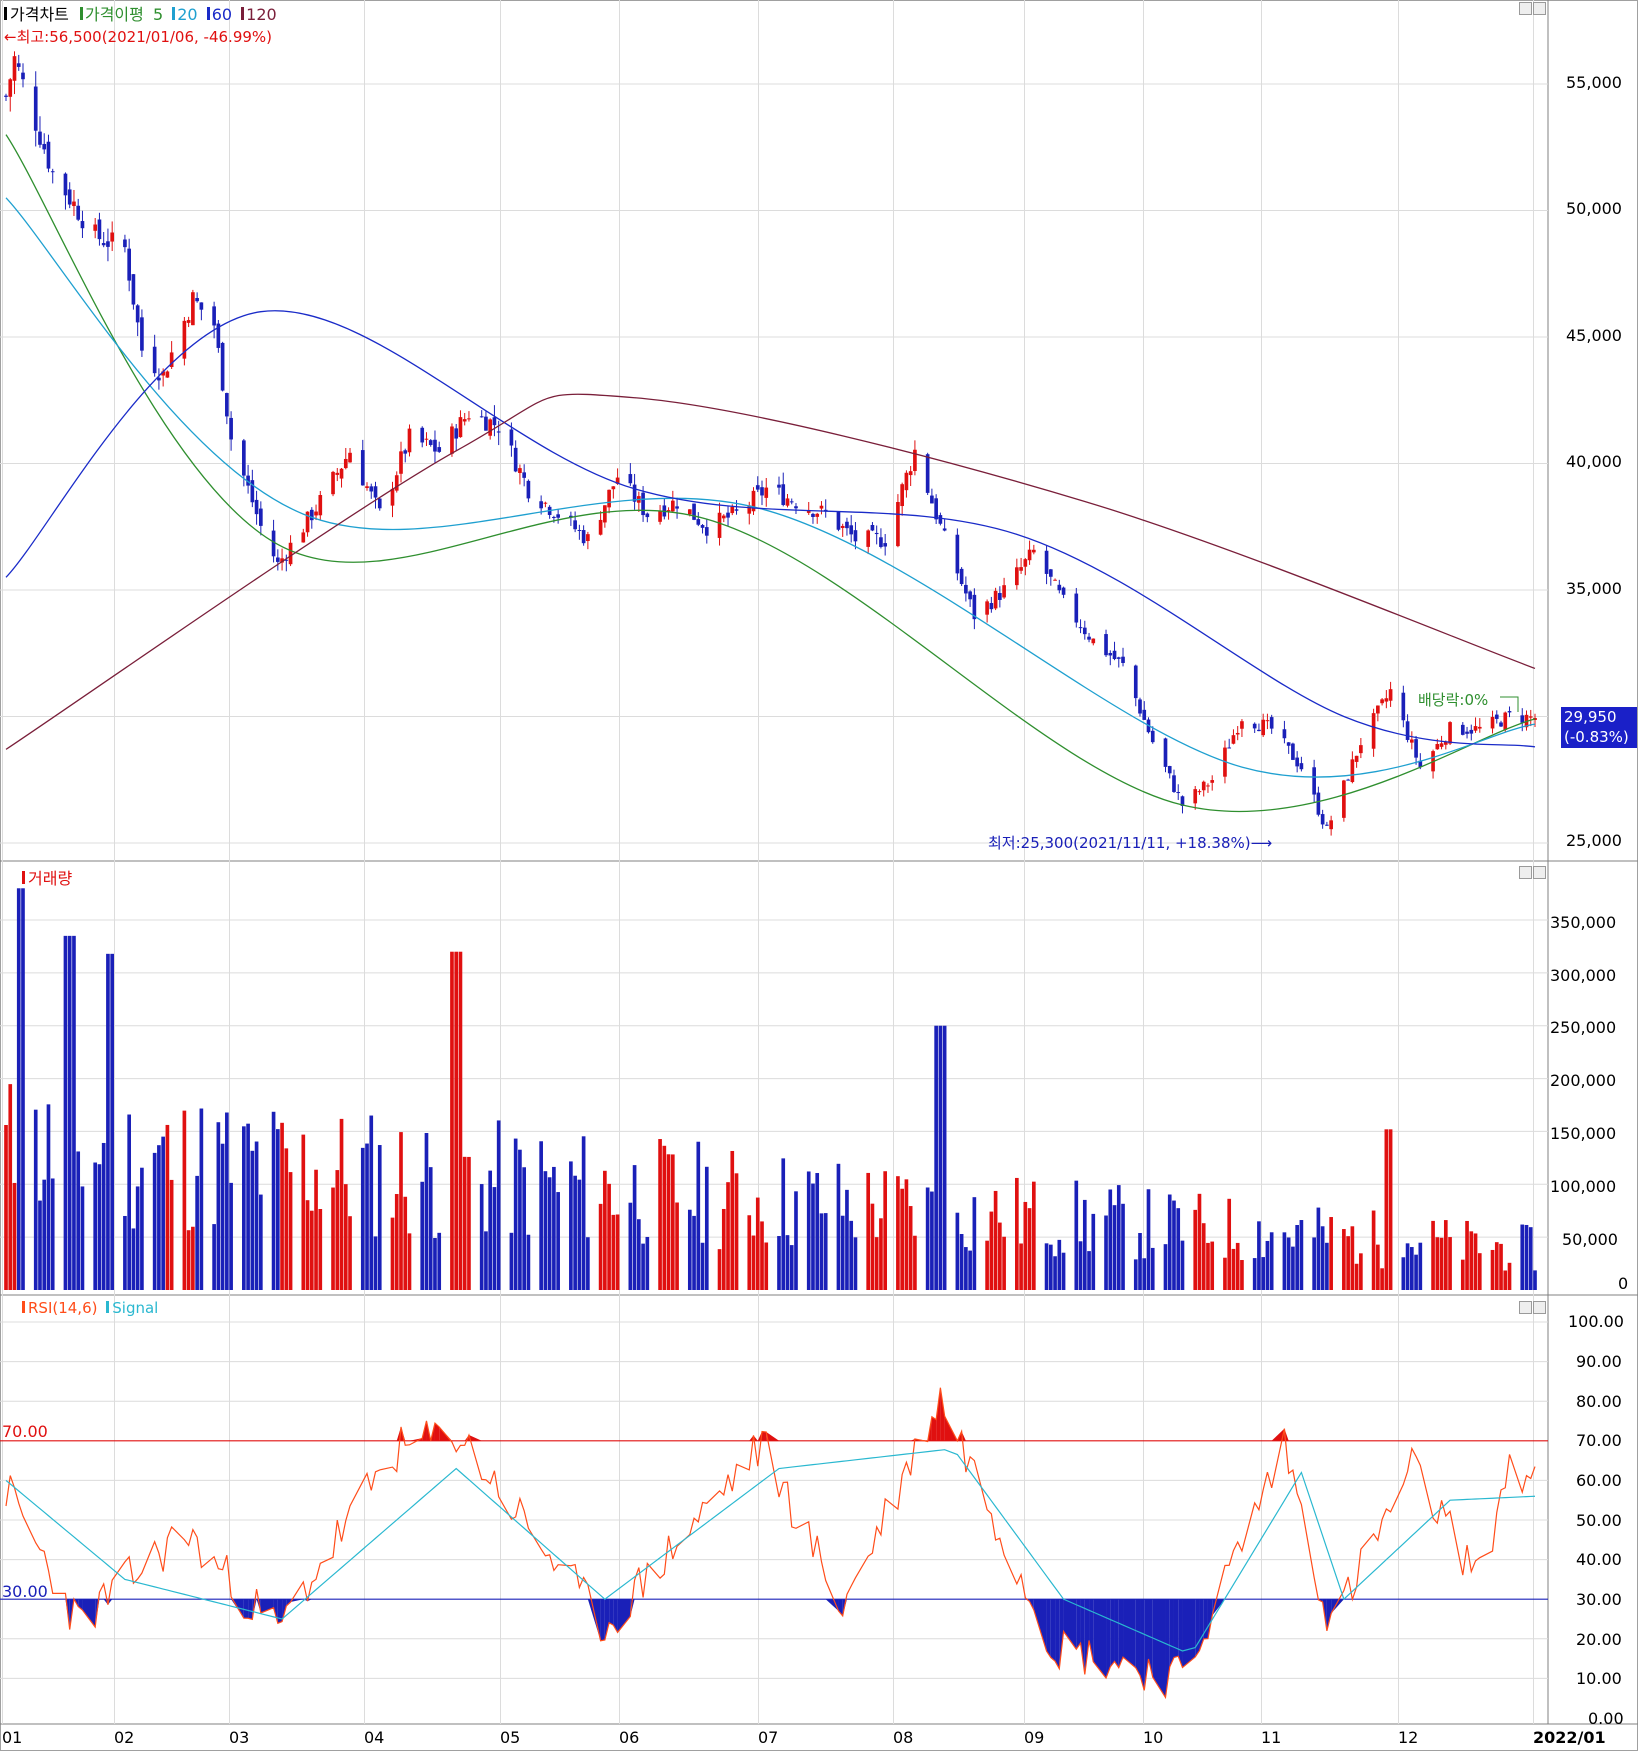 This screenshot has width=1638, height=1751. I want to click on price-y-tick: 35,000, so click(1594, 588).